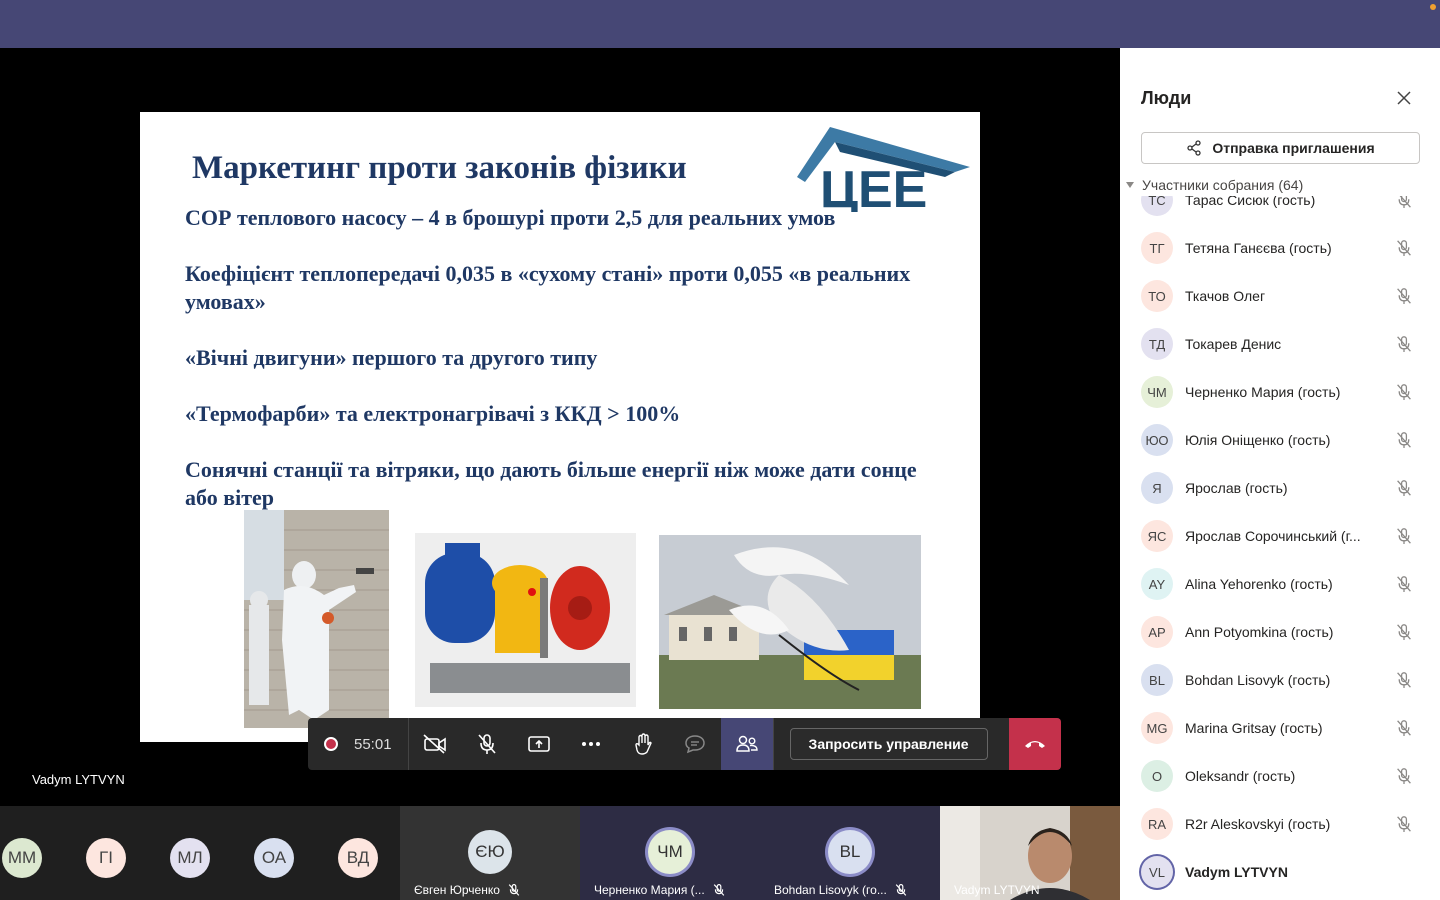 The image size is (1440, 900). I want to click on mic-toggle-button, so click(487, 744).